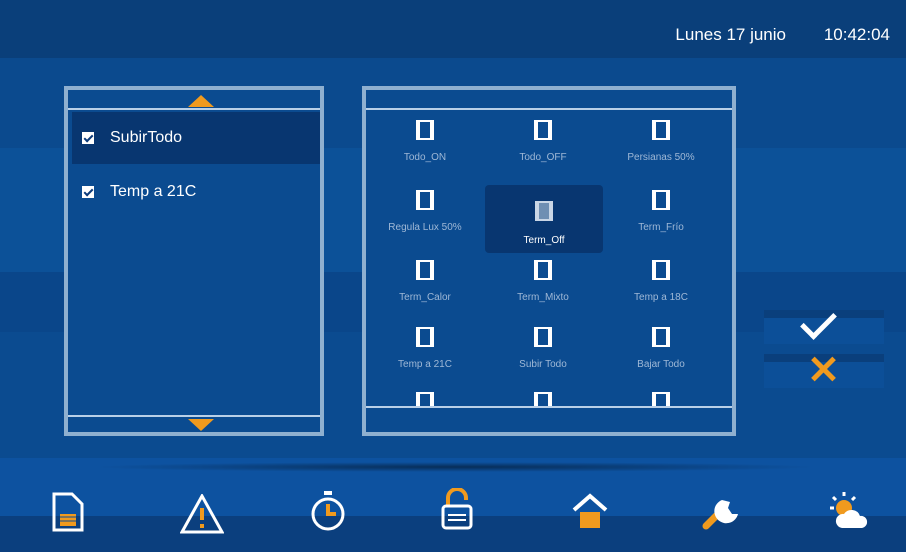  What do you see at coordinates (453, 29) in the screenshot?
I see `top-bar: Lunes 17 junio 10:42:04` at bounding box center [453, 29].